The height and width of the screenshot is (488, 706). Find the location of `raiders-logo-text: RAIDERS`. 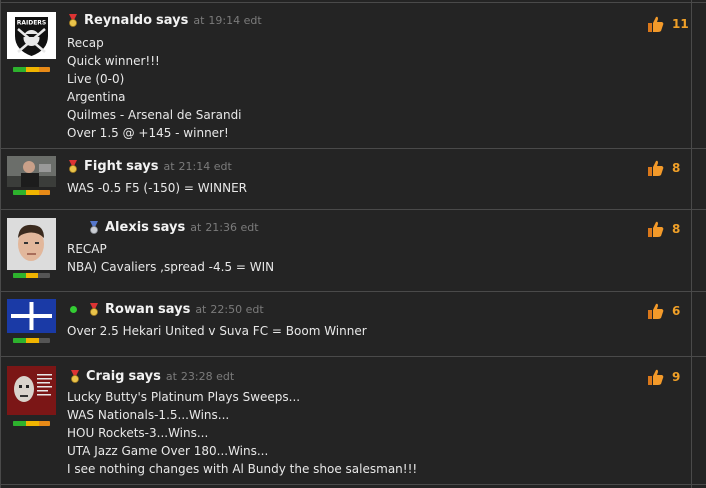

raiders-logo-text: RAIDERS is located at coordinates (32, 23).